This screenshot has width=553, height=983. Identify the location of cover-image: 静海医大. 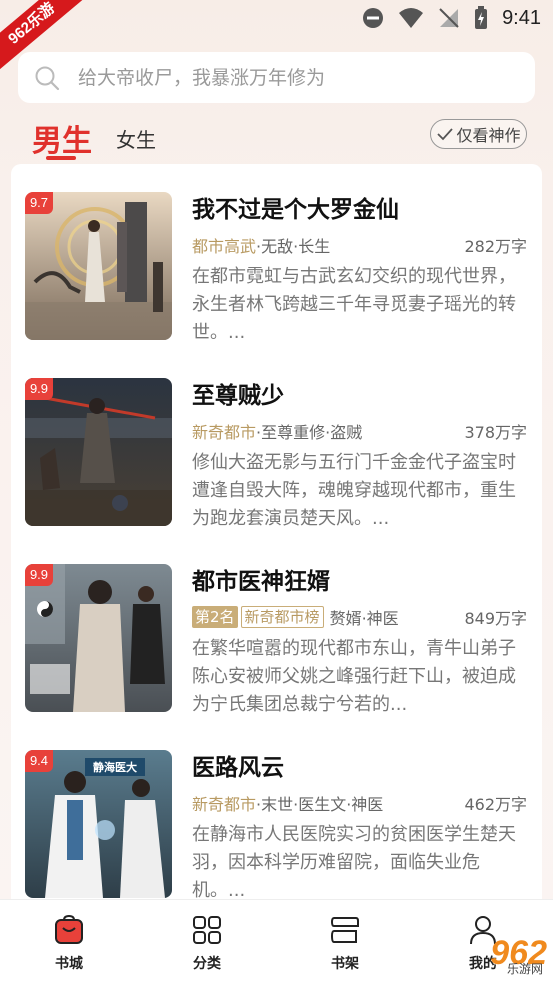
(98, 824).